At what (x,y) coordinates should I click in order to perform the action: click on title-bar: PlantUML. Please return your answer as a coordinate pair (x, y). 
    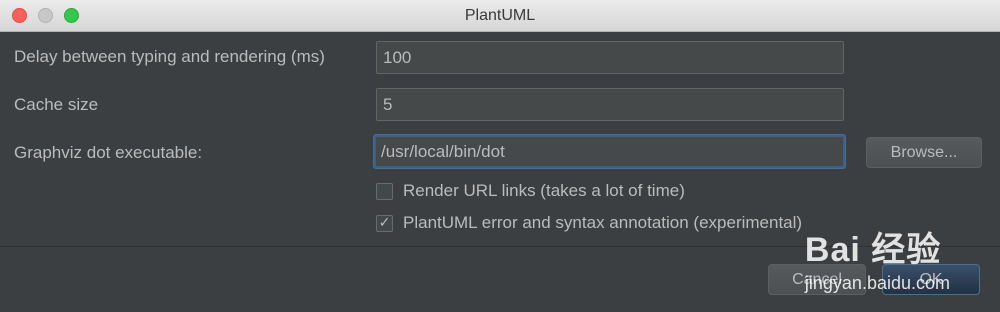
    Looking at the image, I should click on (500, 16).